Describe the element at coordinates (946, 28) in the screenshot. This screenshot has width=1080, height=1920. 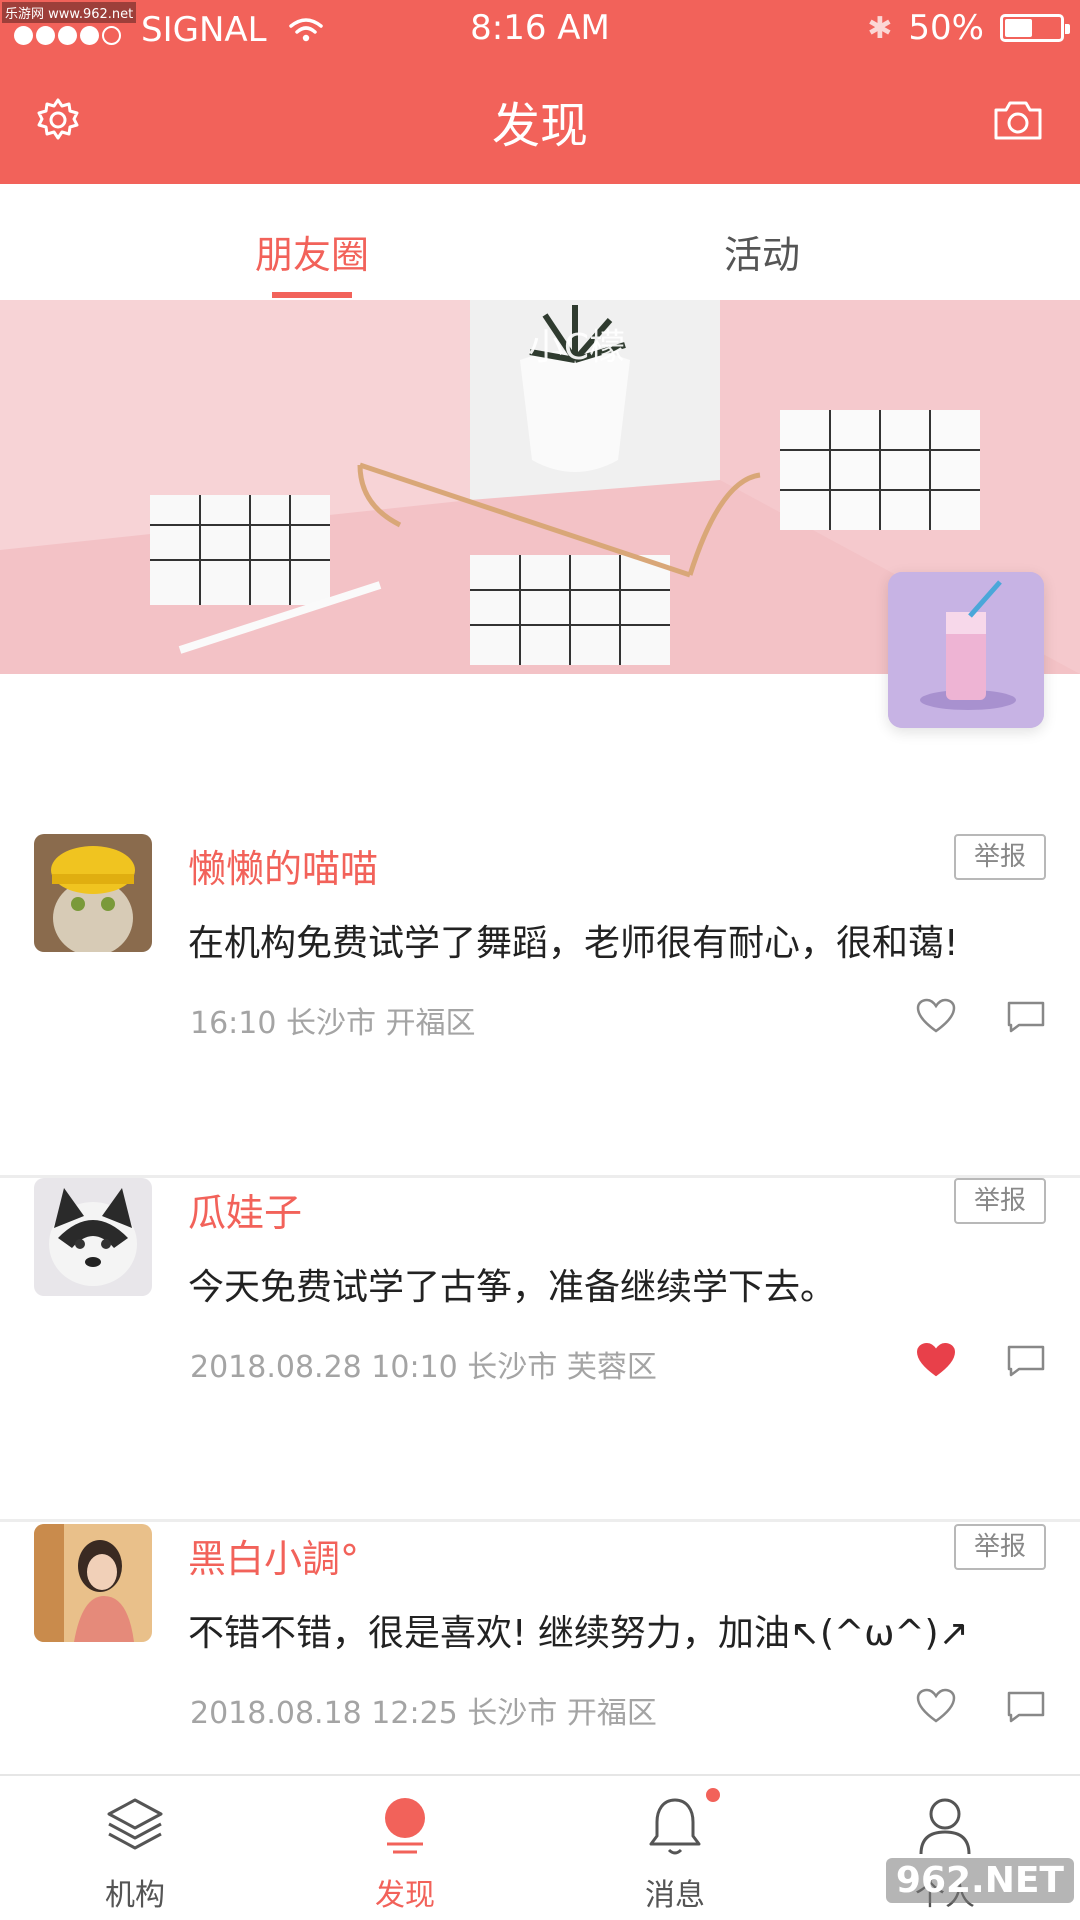
I see `battery-percent: 50%` at that location.